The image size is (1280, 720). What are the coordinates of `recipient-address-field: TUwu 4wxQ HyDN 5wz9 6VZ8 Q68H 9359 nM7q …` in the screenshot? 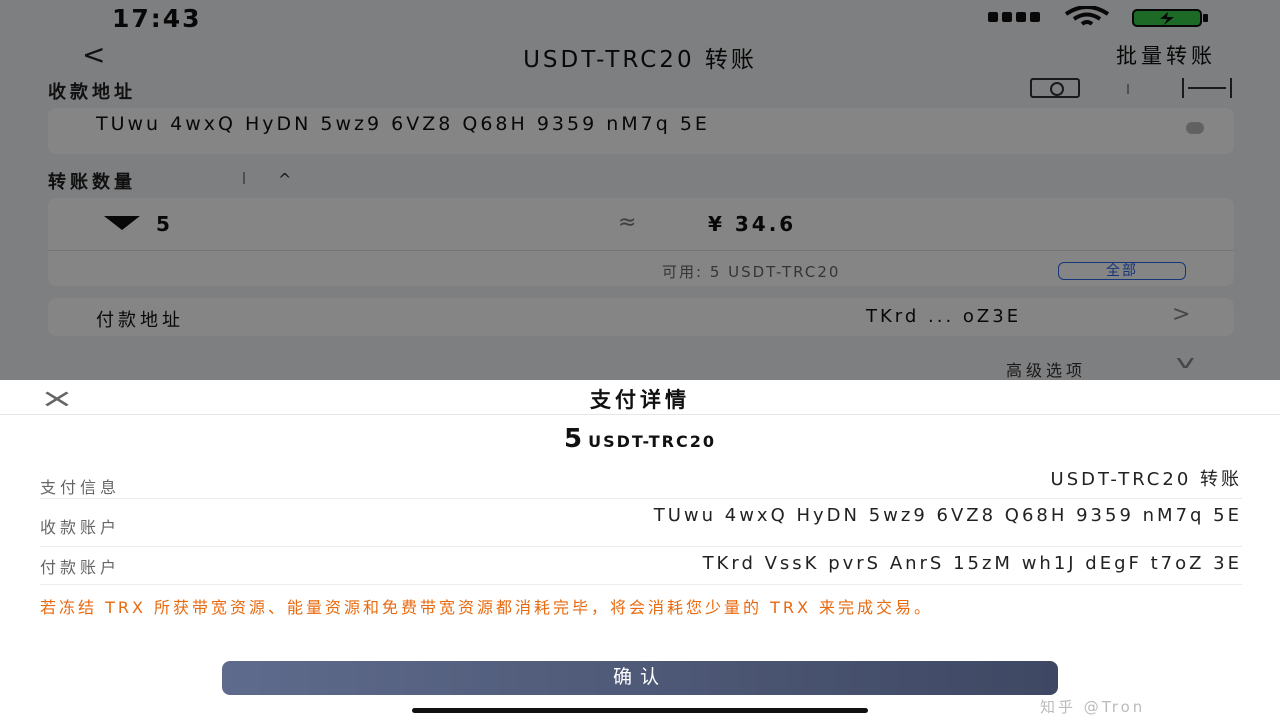 It's located at (641, 131).